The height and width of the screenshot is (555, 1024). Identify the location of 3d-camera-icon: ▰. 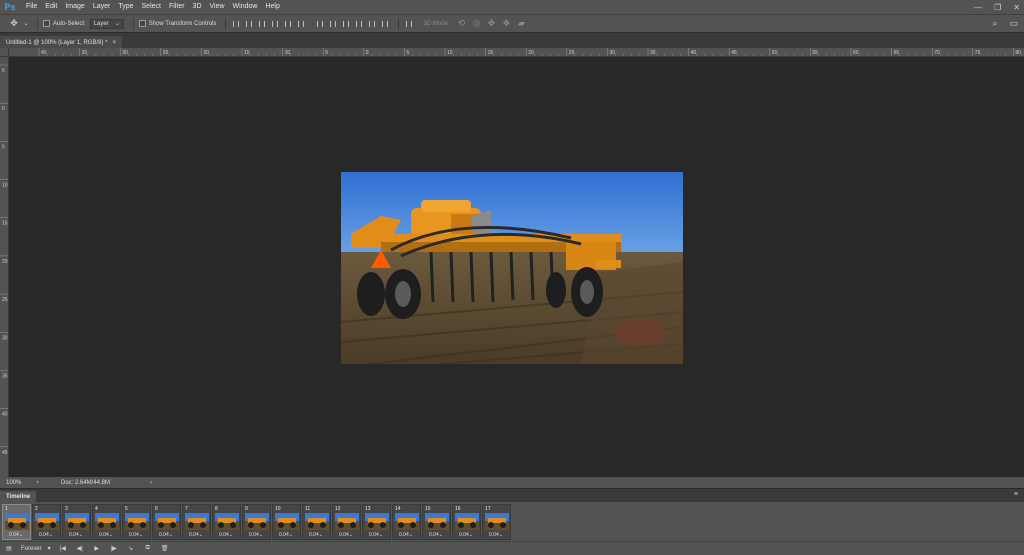
(521, 24).